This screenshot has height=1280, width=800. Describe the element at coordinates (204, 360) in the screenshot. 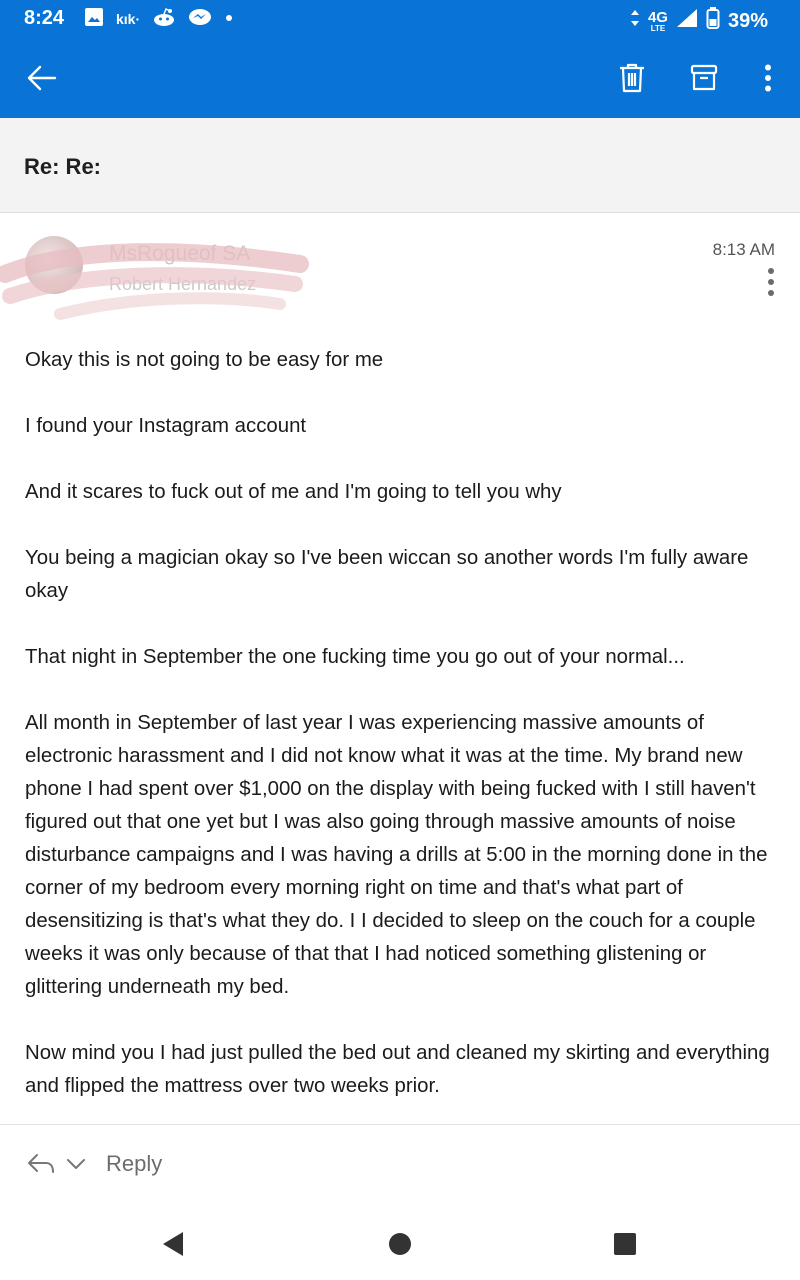

I see `body-paragraph: Okay this is not going to be easy for me` at that location.